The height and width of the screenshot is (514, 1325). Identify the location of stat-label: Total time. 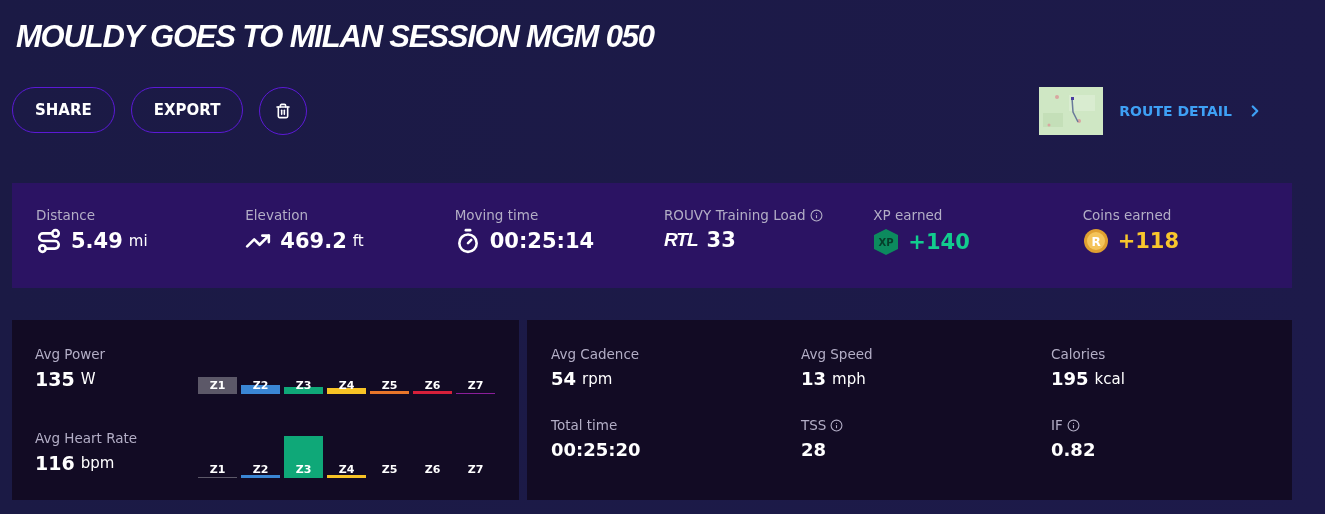
(585, 425).